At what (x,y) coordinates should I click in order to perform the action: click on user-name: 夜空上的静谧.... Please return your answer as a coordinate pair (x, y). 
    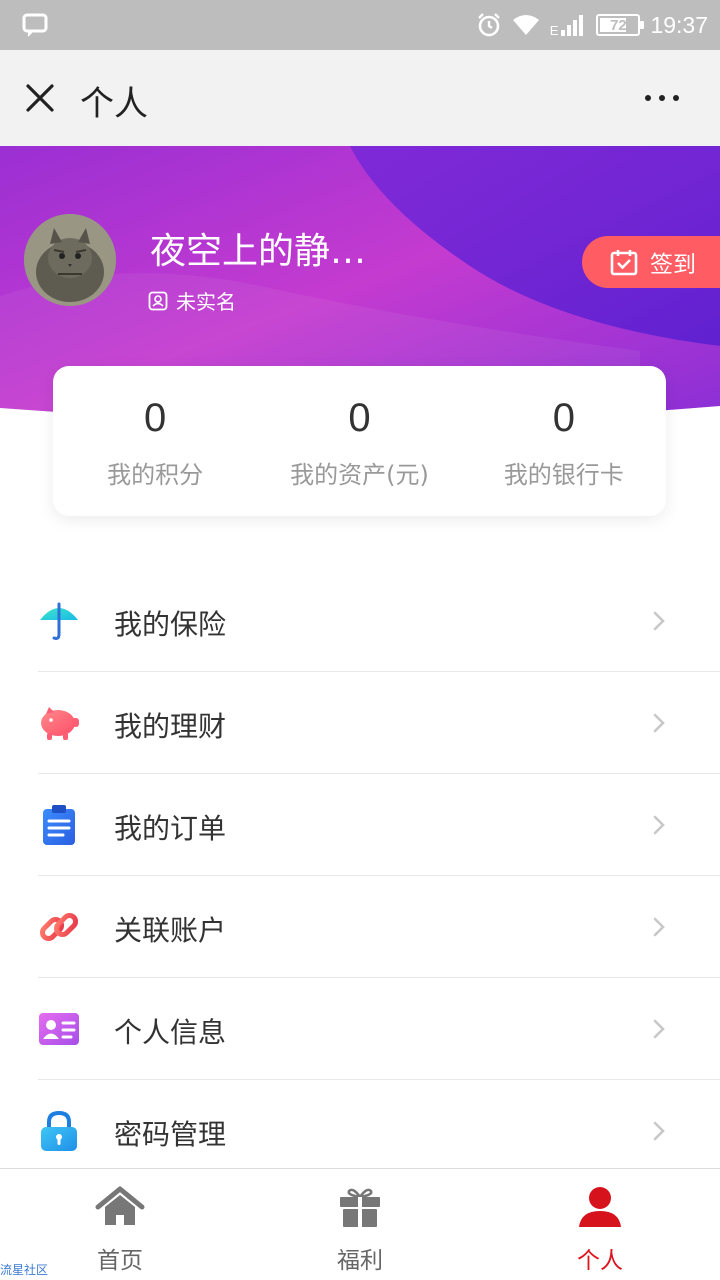
    Looking at the image, I should click on (275, 251).